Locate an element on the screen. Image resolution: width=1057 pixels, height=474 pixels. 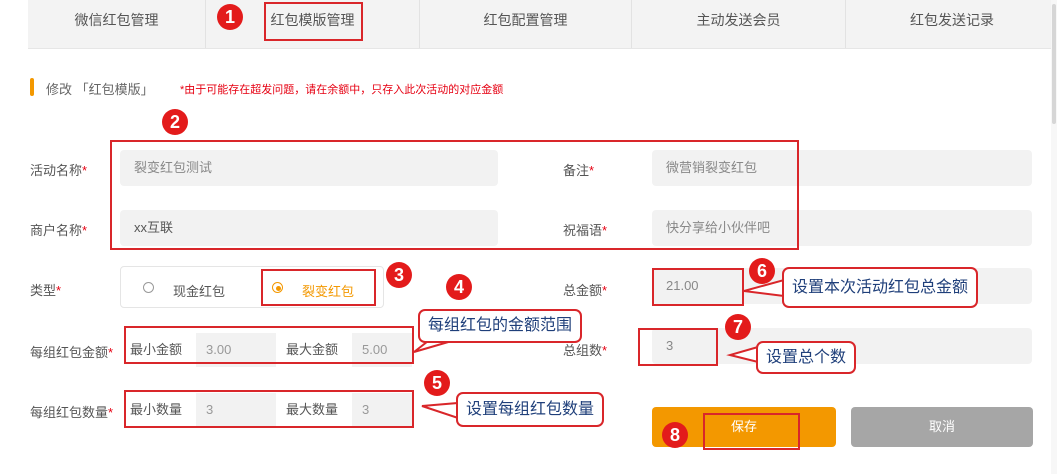
callout-group-count: 设置每组红包数量 is located at coordinates (530, 409).